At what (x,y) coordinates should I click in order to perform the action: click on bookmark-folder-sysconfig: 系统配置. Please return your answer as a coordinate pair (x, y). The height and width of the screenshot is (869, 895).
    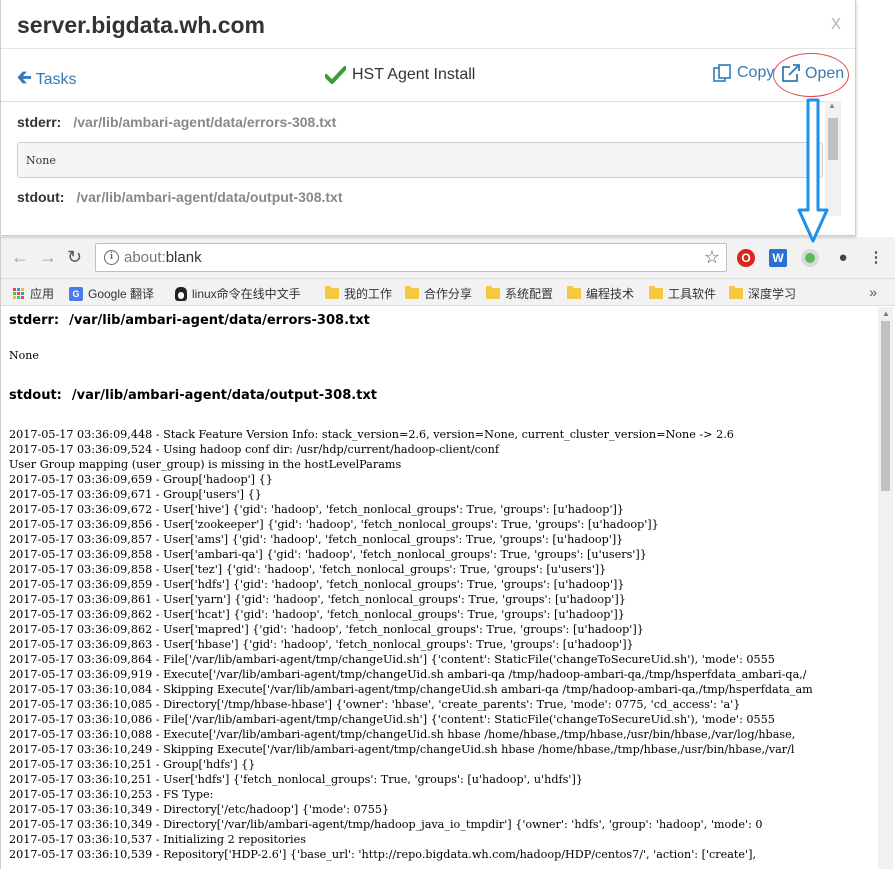
    Looking at the image, I should click on (519, 293).